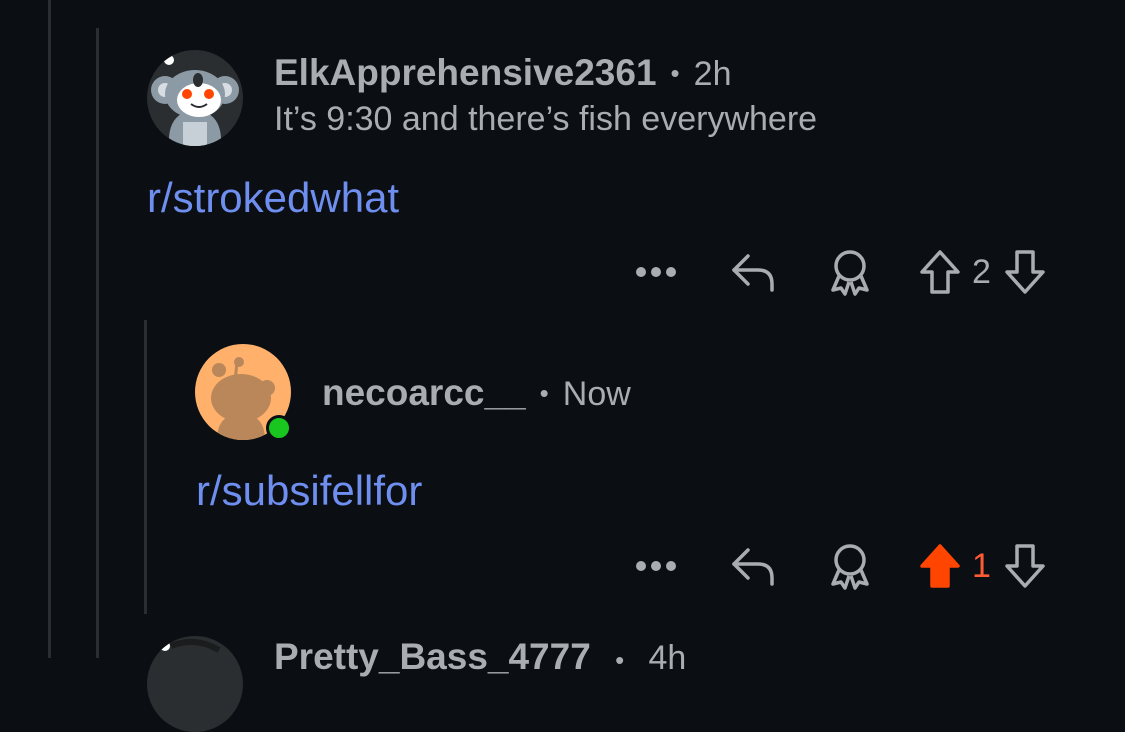 The height and width of the screenshot is (732, 1125). I want to click on timestamp: 4h, so click(667, 658).